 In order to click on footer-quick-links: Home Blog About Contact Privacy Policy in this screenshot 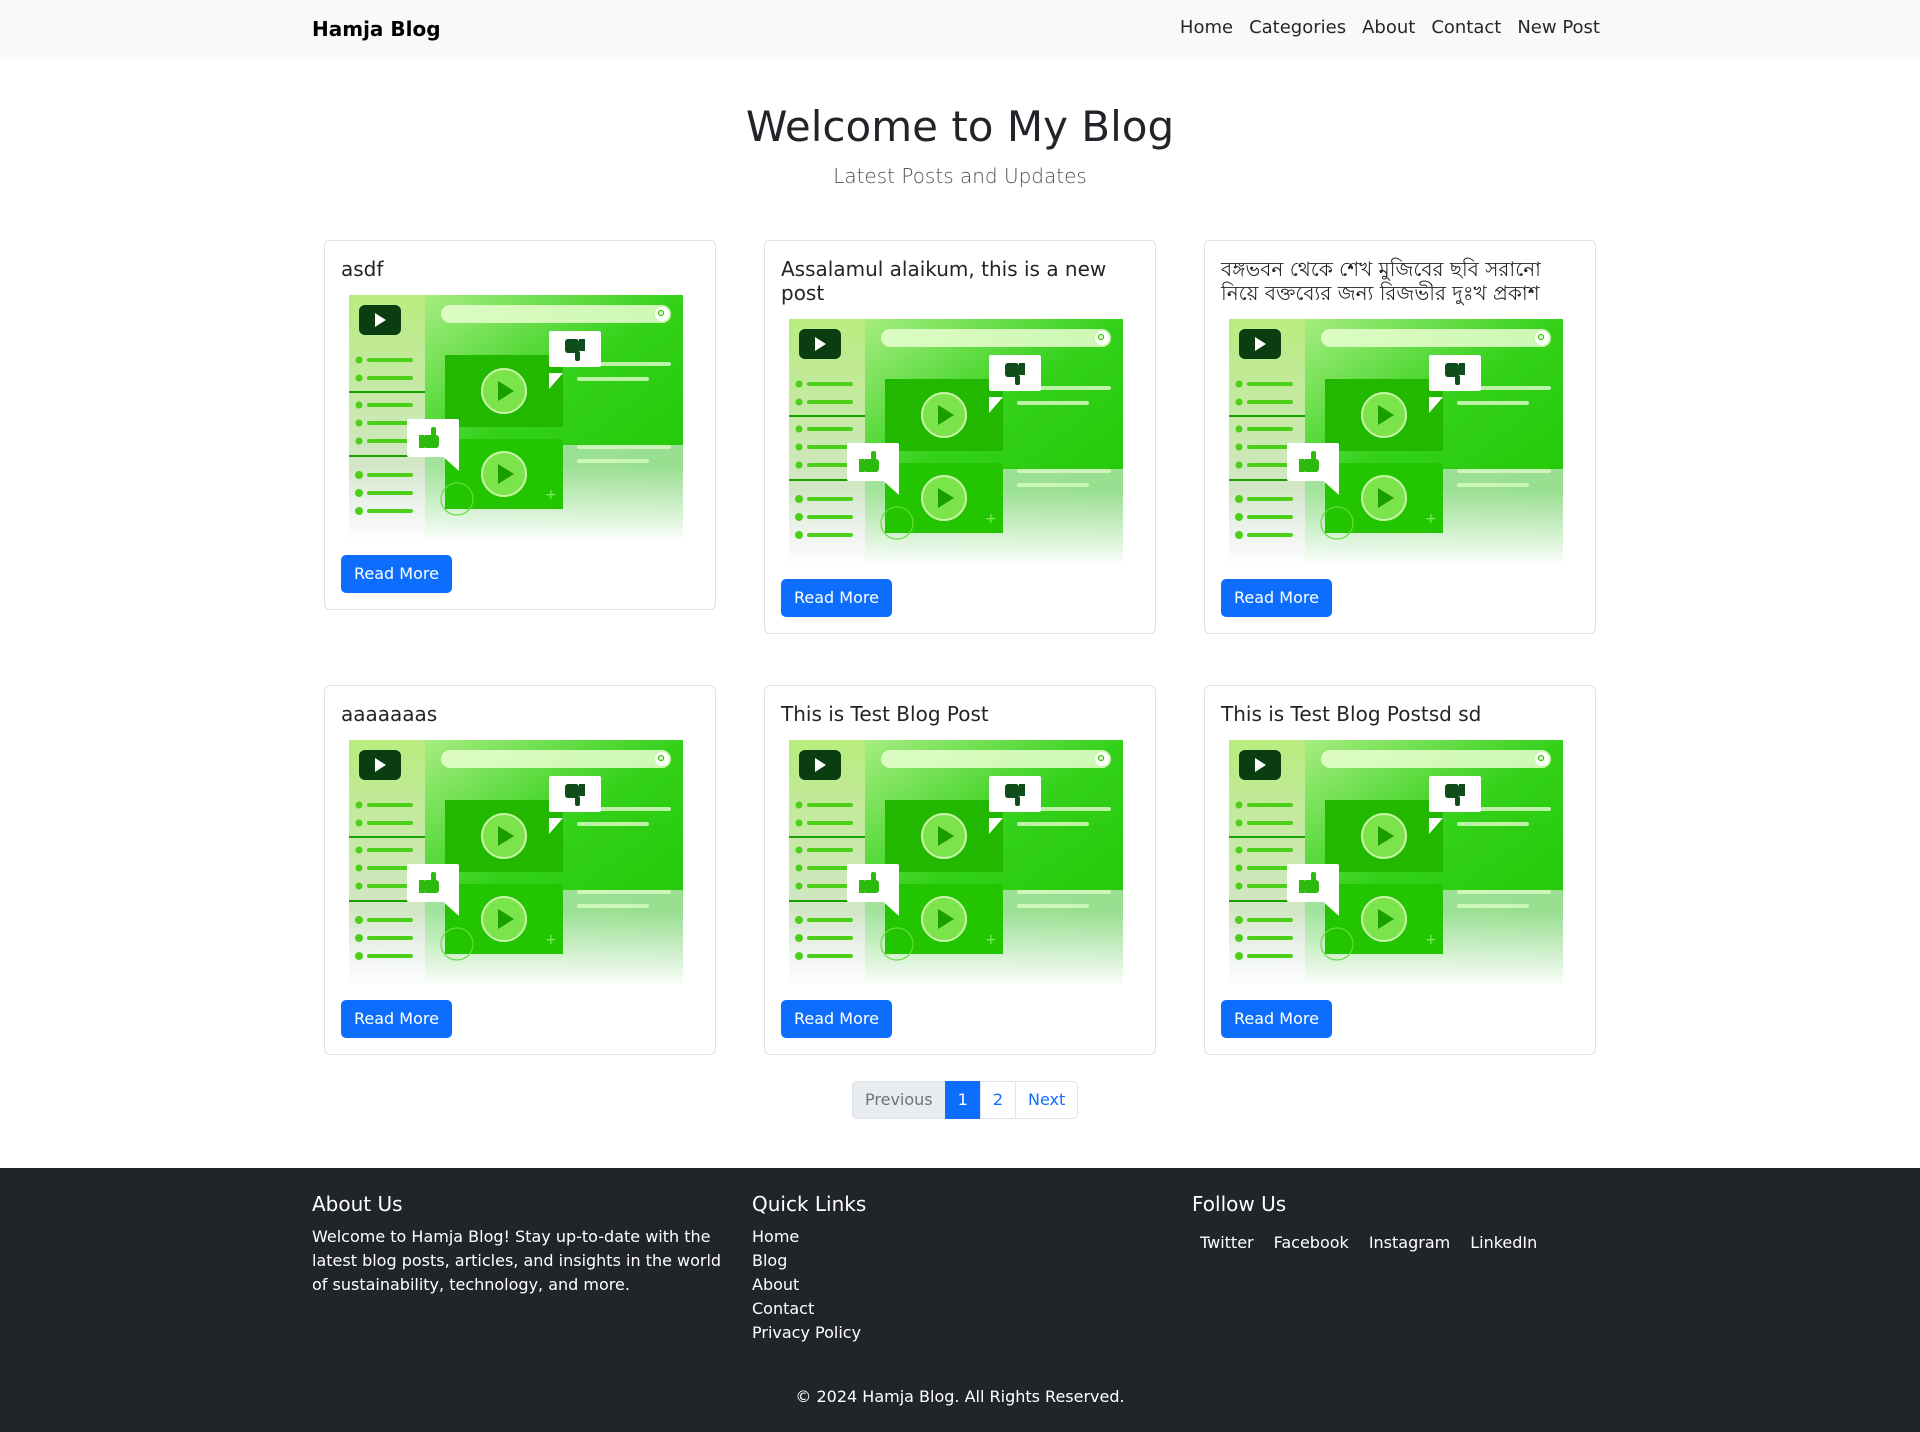, I will do `click(806, 1285)`.